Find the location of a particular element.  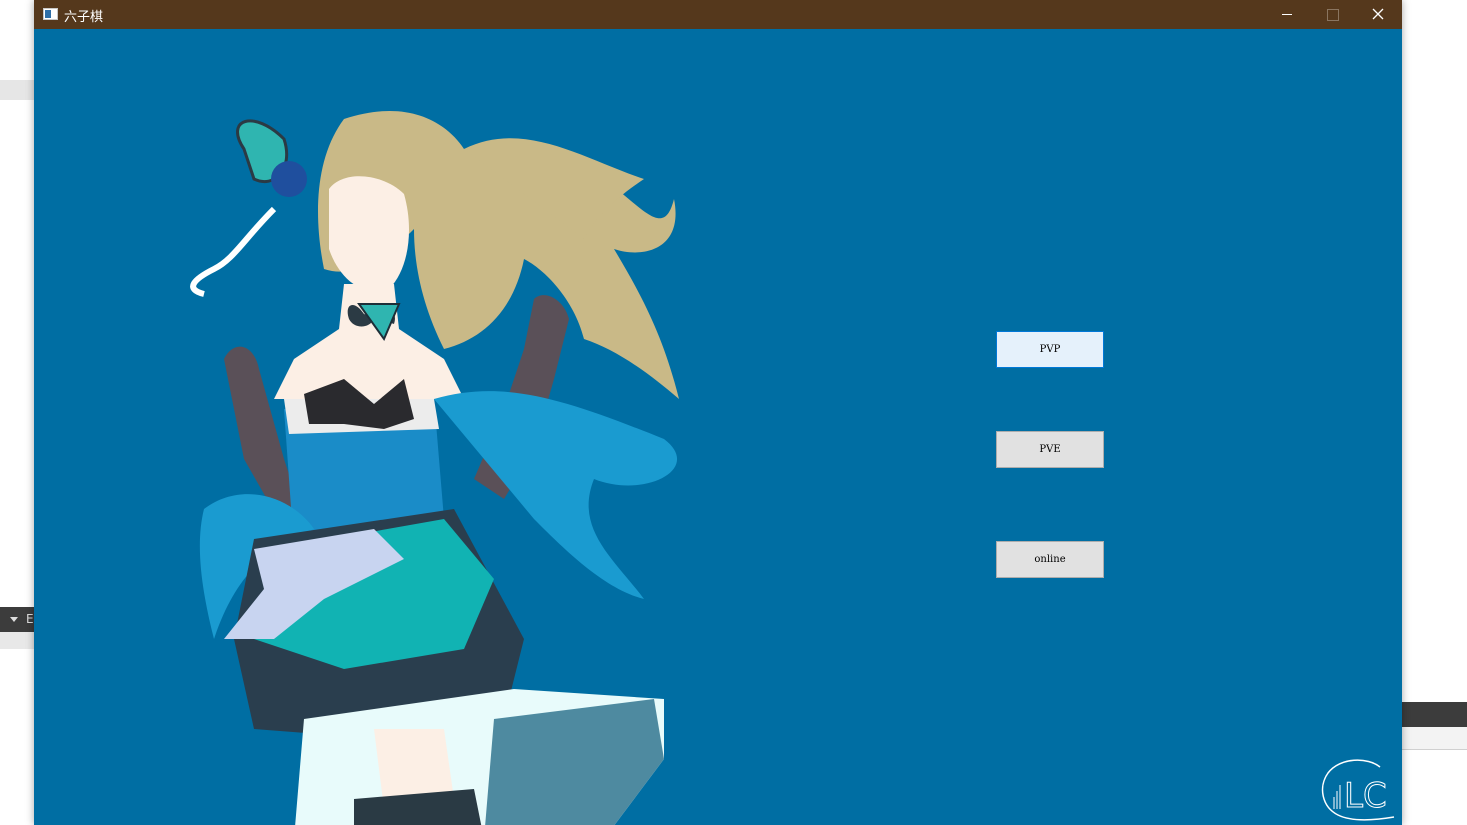

close-icon is located at coordinates (1378, 14).